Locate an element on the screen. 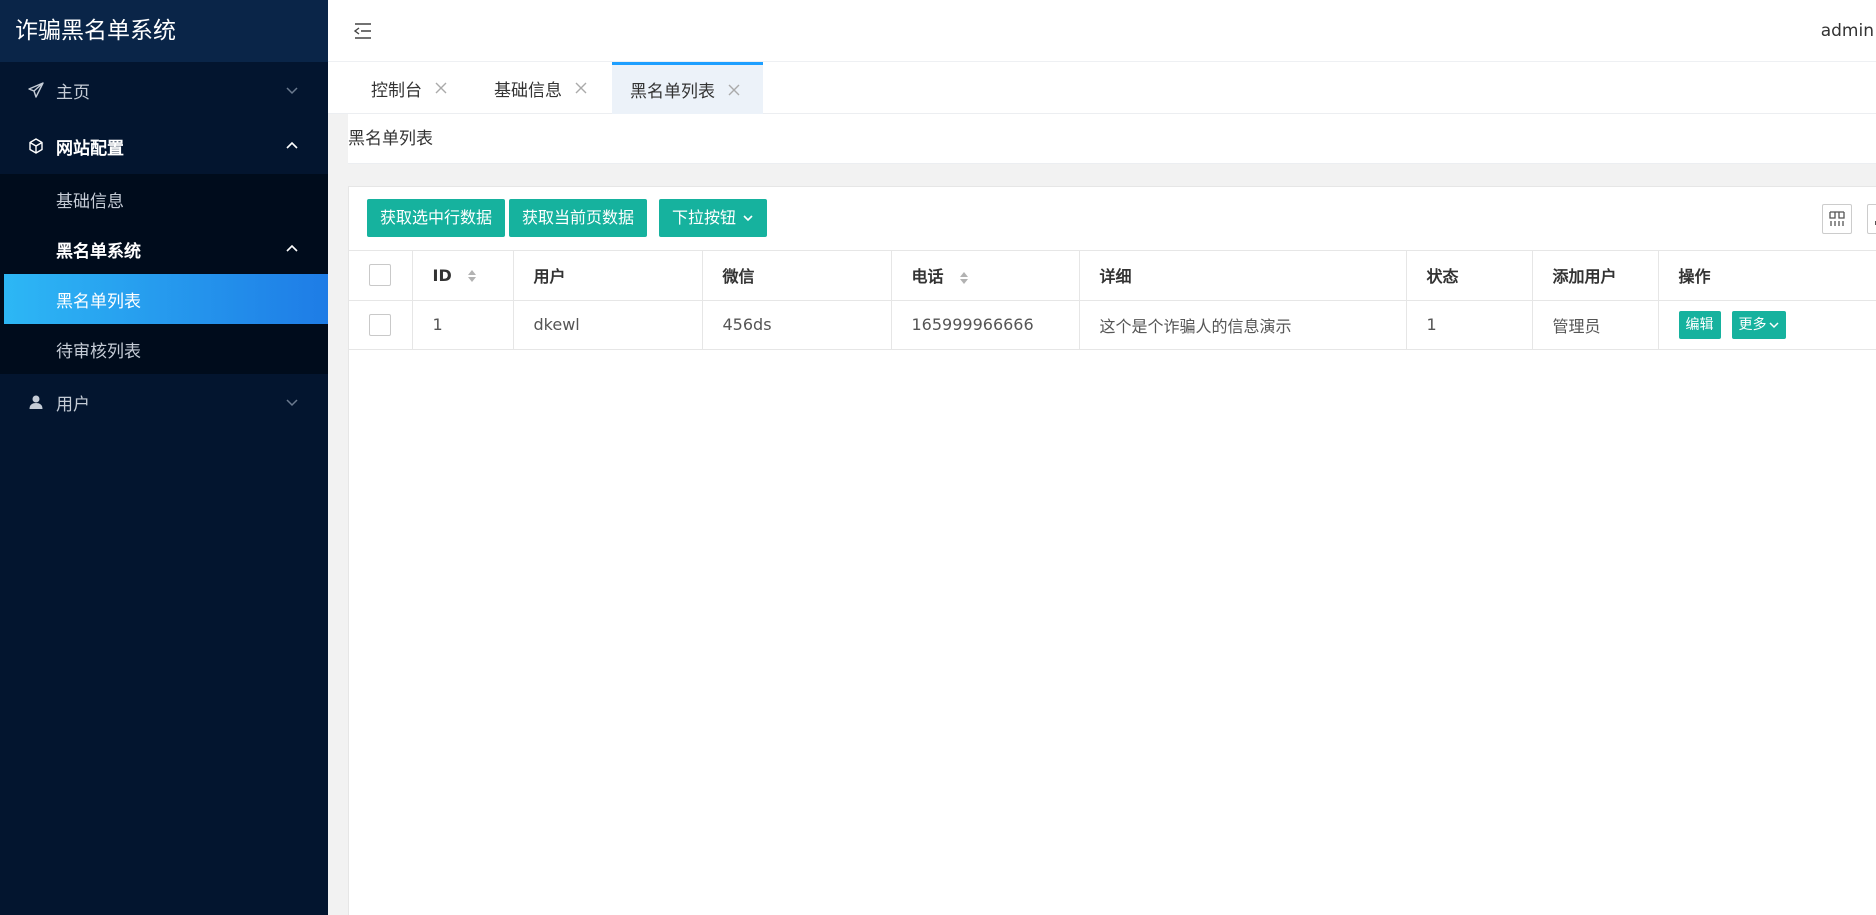  top-header: admin is located at coordinates (1102, 31).